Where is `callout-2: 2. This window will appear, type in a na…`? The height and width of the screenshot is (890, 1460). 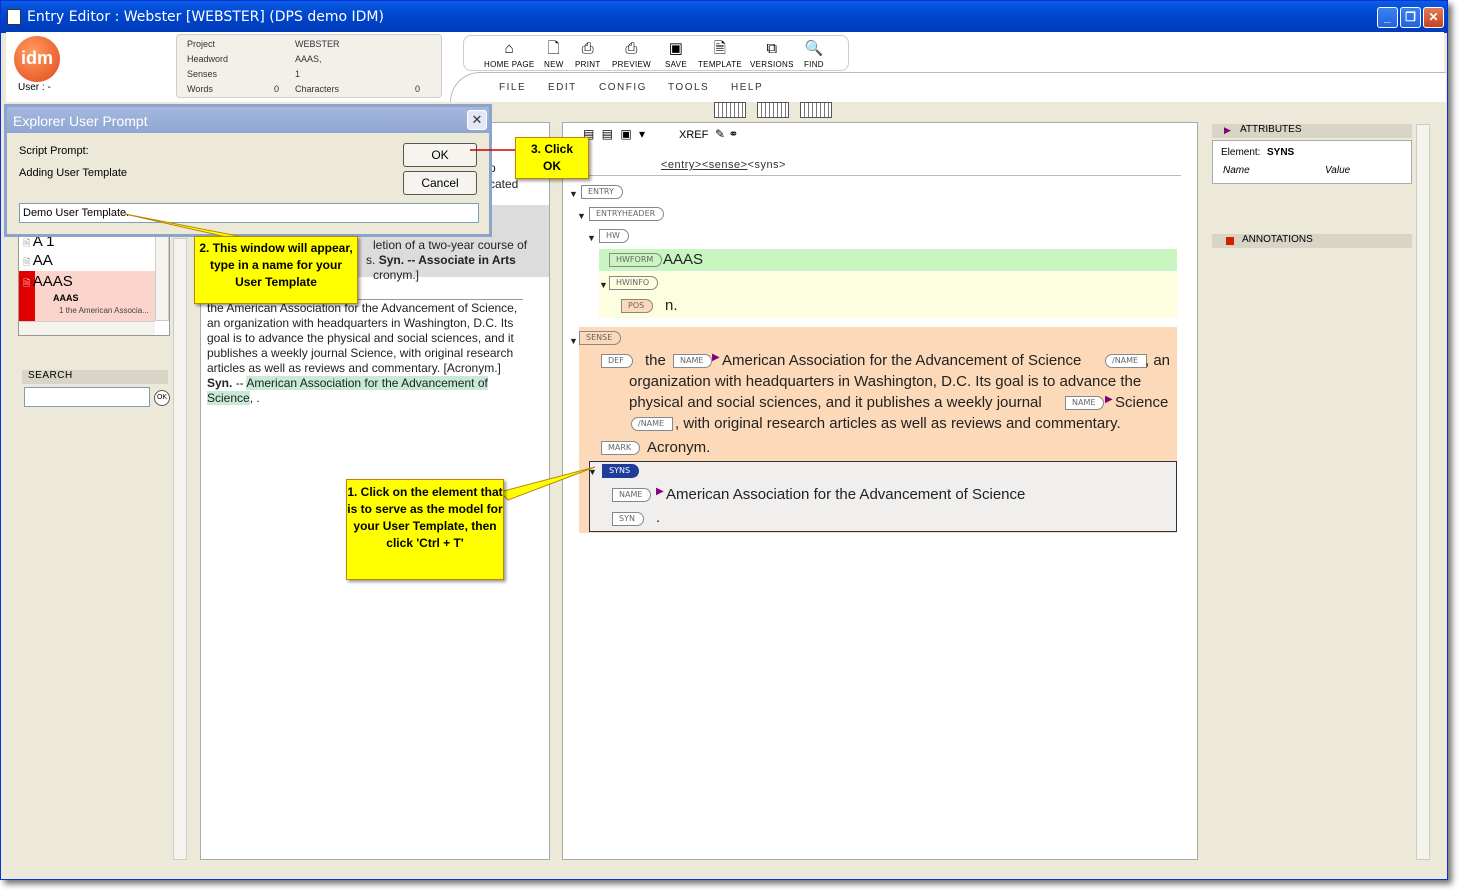 callout-2: 2. This window will appear, type in a na… is located at coordinates (276, 270).